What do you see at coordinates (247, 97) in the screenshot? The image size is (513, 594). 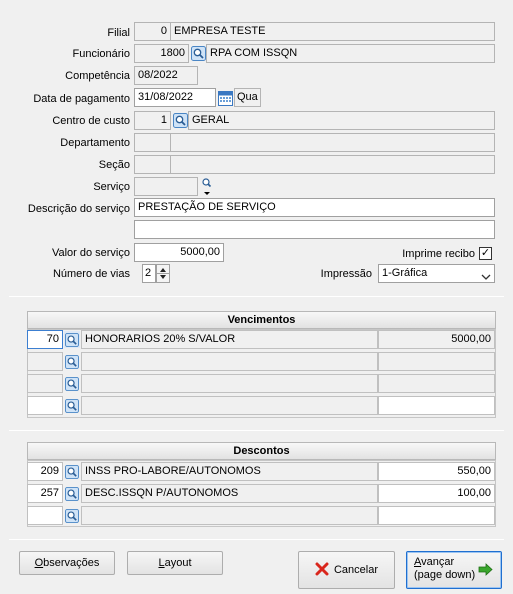 I see `weekday-field: Qua` at bounding box center [247, 97].